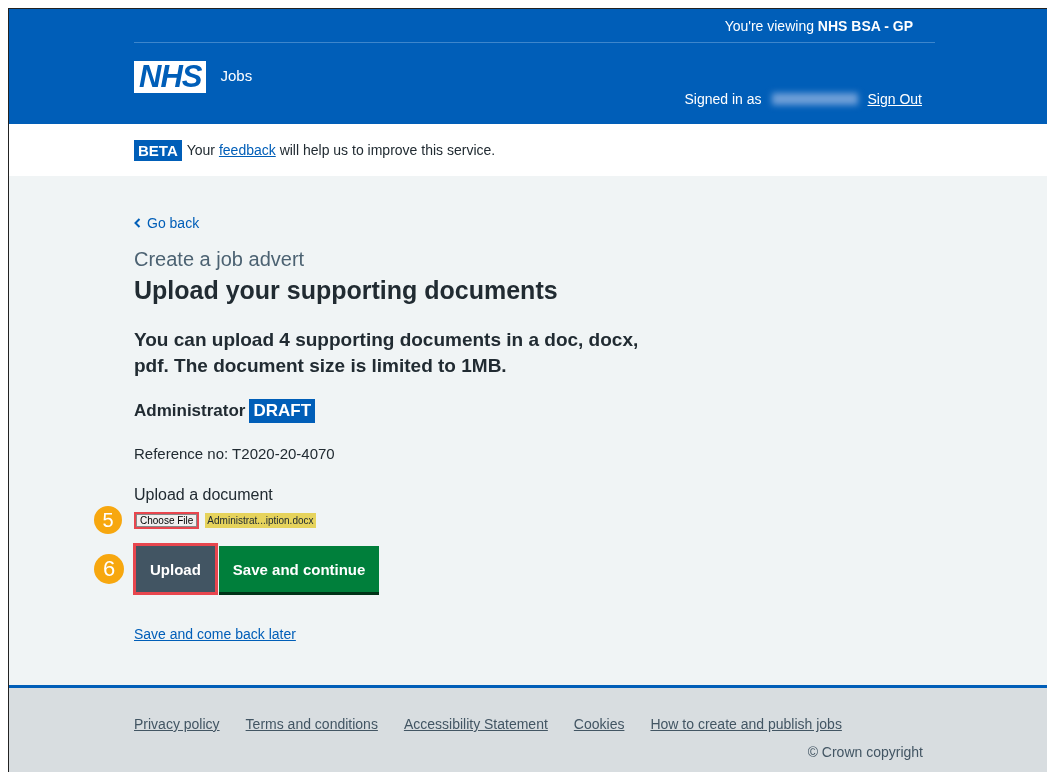  I want to click on beta-tag: BETA, so click(158, 150).